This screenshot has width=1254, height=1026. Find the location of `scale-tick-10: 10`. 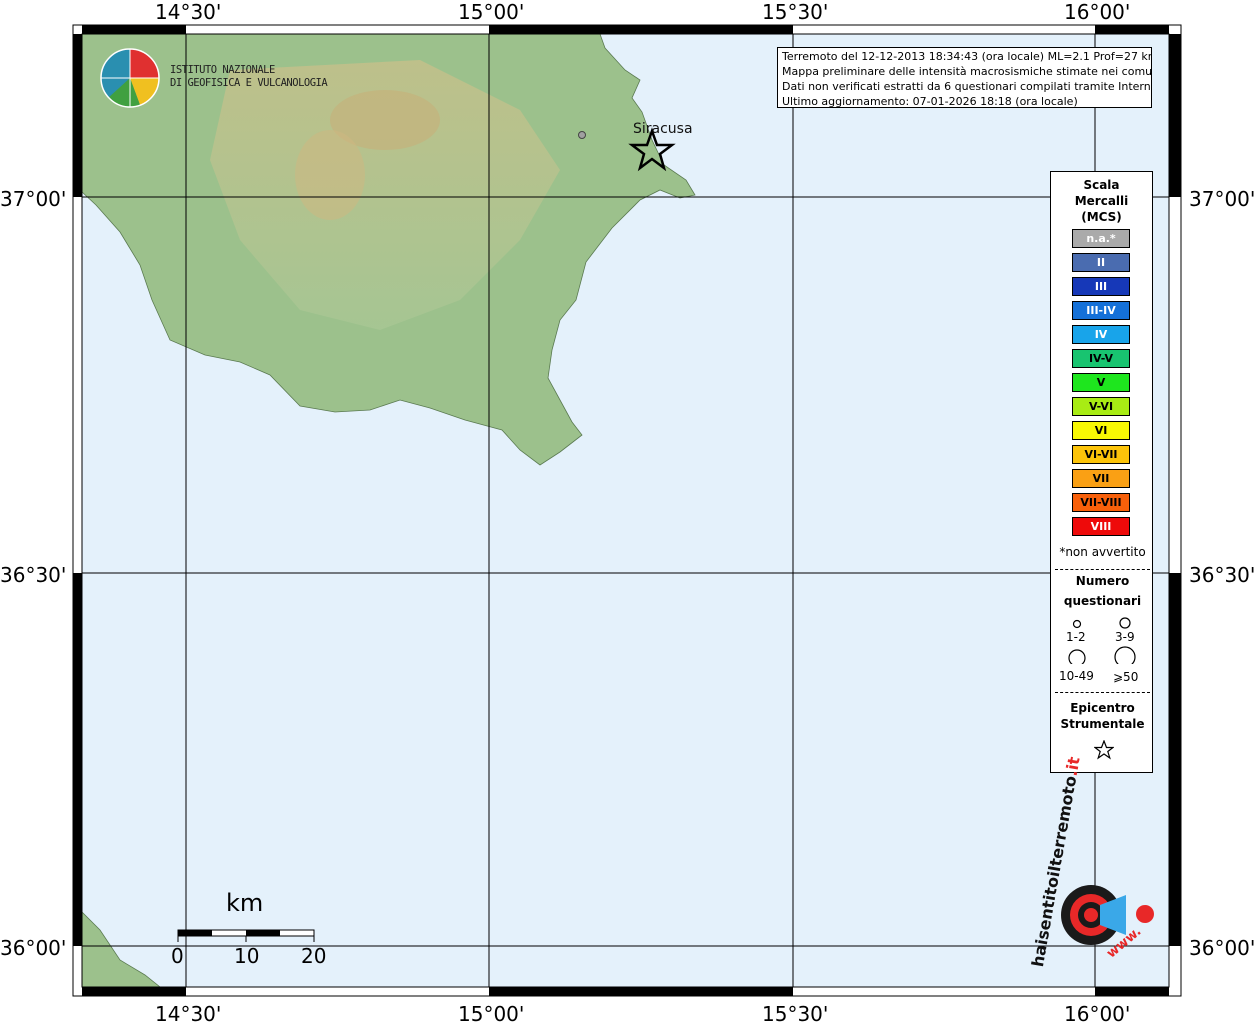

scale-tick-10: 10 is located at coordinates (247, 956).